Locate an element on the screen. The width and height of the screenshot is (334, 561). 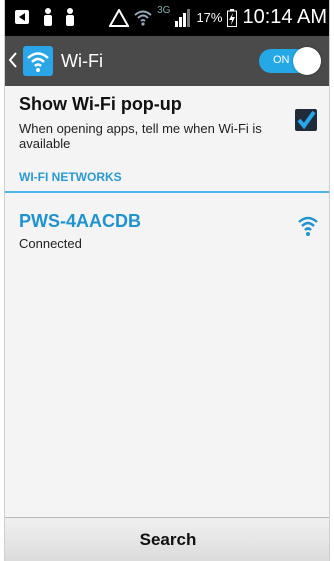
network-status: Connected is located at coordinates (50, 243).